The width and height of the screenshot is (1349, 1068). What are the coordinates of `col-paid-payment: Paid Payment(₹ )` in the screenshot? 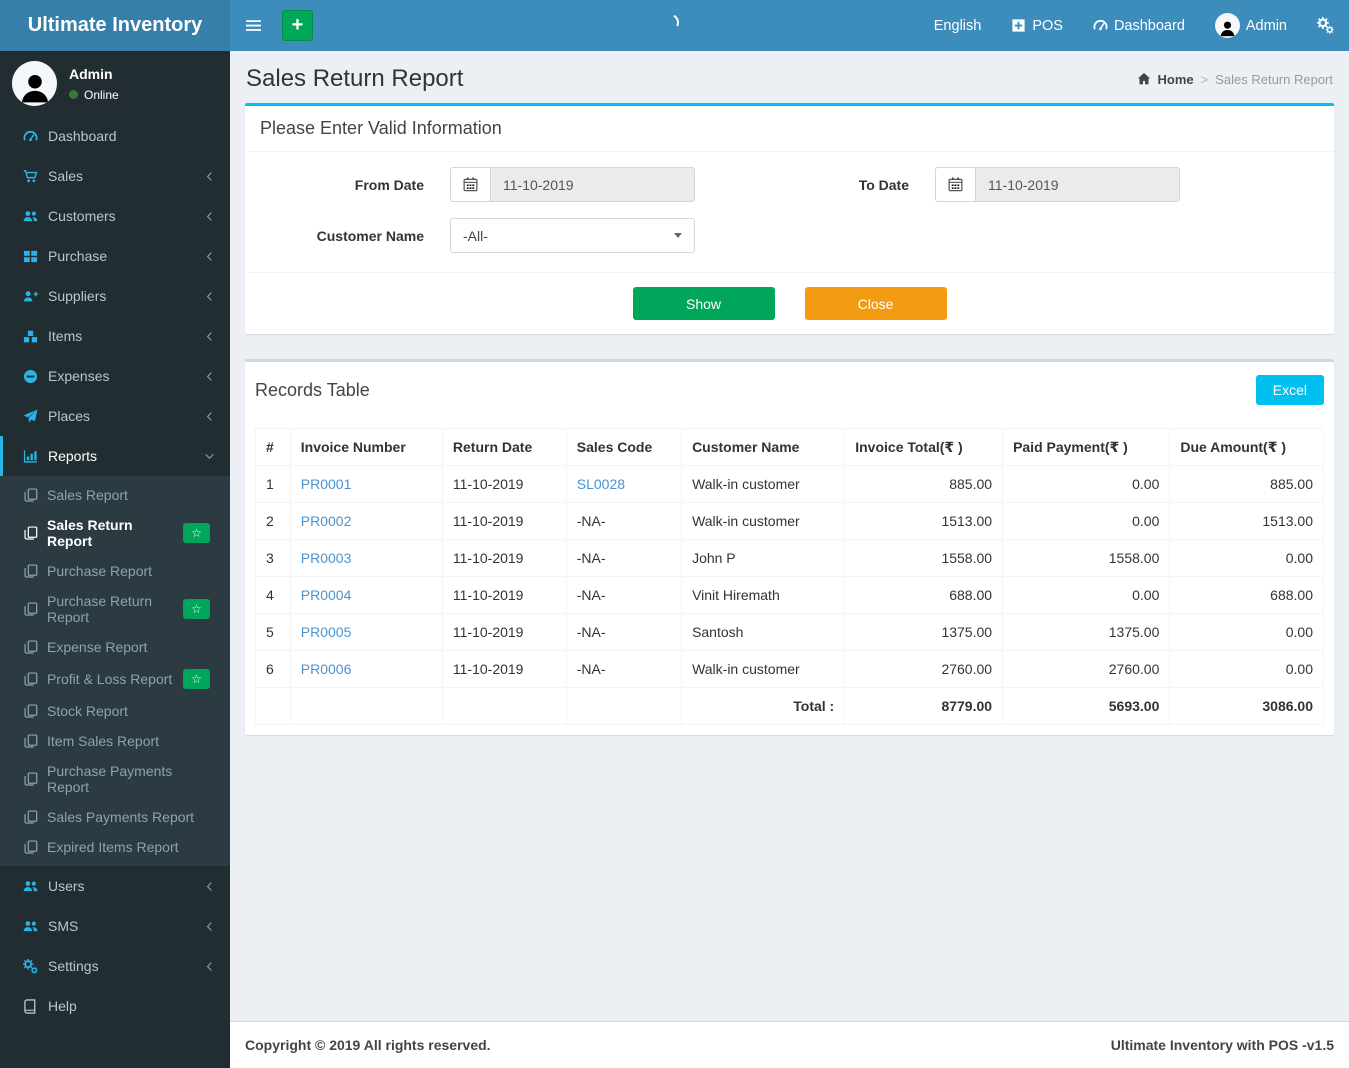 It's located at (1086, 447).